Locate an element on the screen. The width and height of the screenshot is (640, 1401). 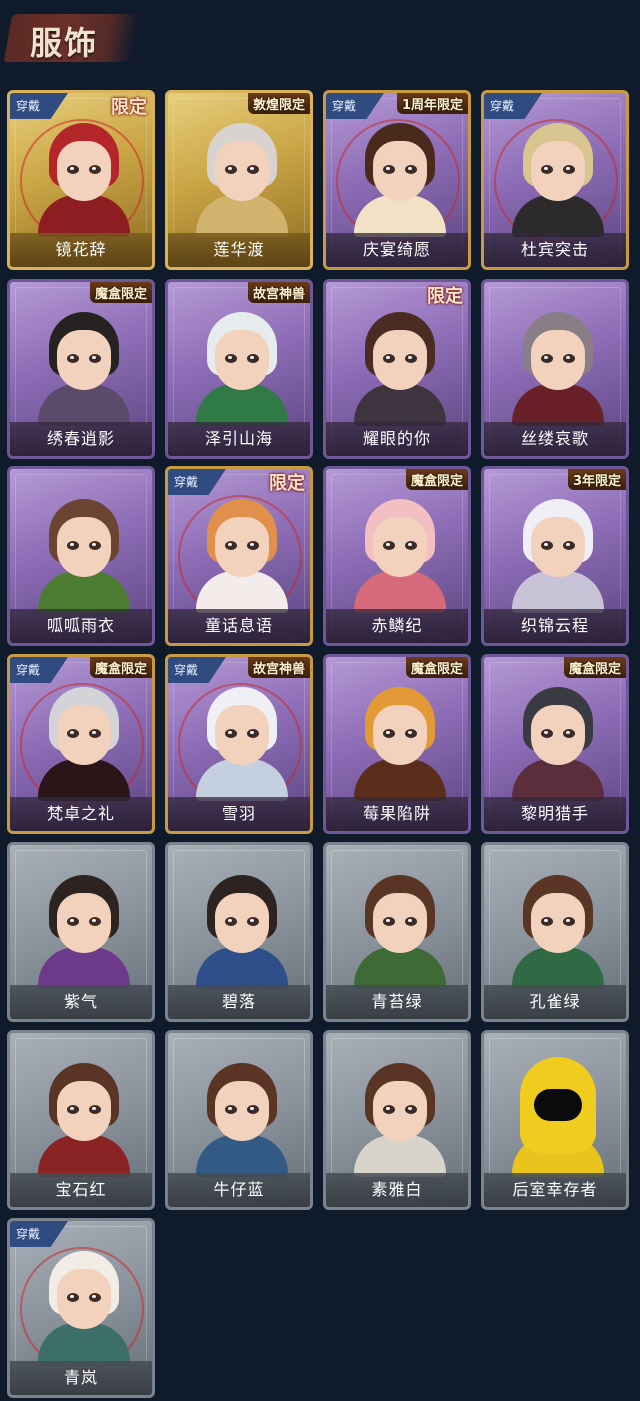
costume-name: 丝缕哀歌 is located at coordinates (555, 439).